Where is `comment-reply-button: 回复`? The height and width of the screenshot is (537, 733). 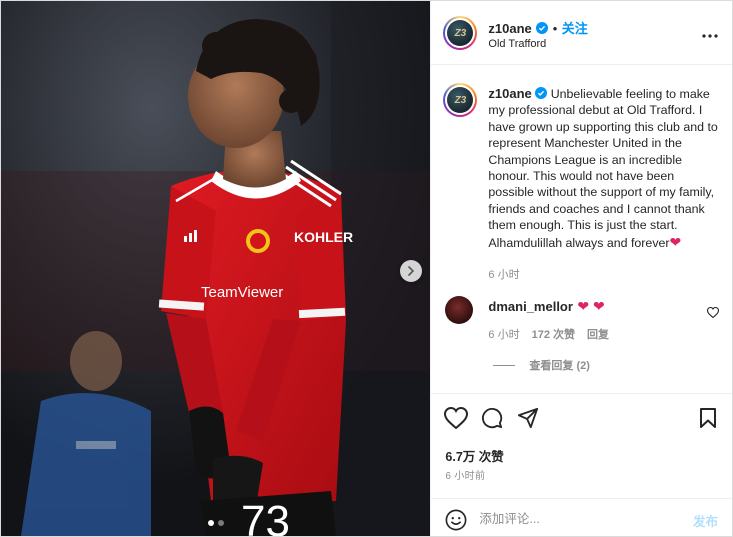
comment-reply-button: 回复 is located at coordinates (598, 334).